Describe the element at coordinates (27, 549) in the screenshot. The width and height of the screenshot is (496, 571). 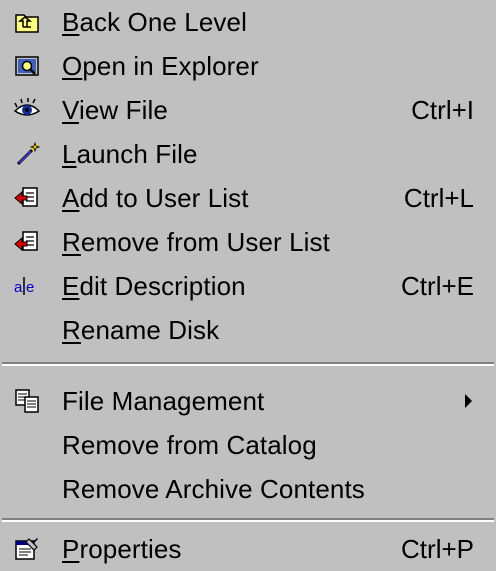
I see `properties-icon` at that location.